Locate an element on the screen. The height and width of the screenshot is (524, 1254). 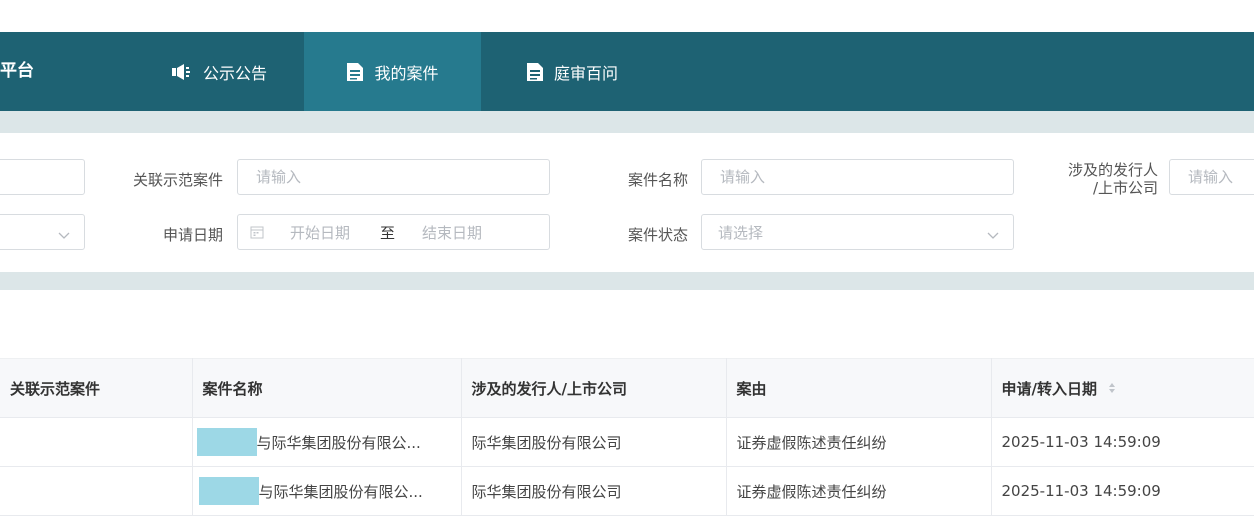
issuer-text is located at coordinates (1220, 177).